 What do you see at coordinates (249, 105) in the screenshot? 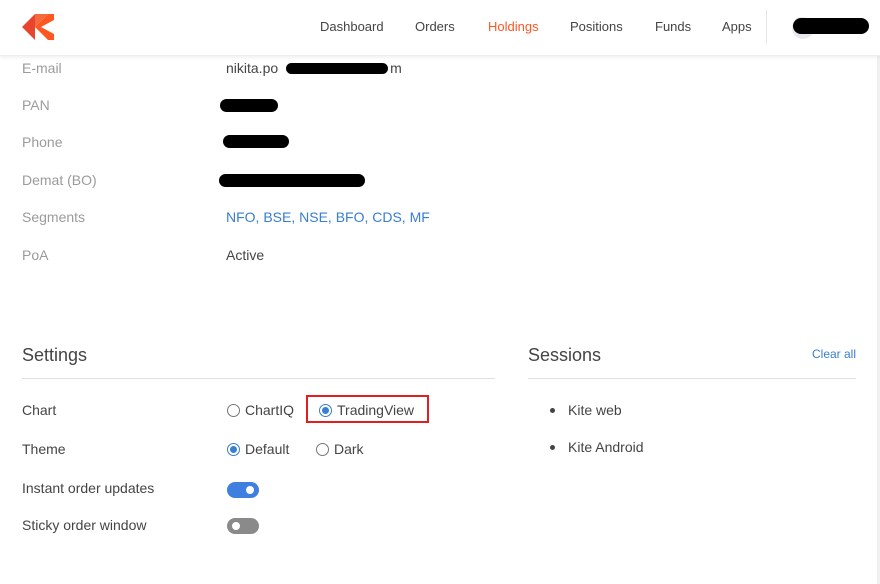
I see `pan-redaction` at bounding box center [249, 105].